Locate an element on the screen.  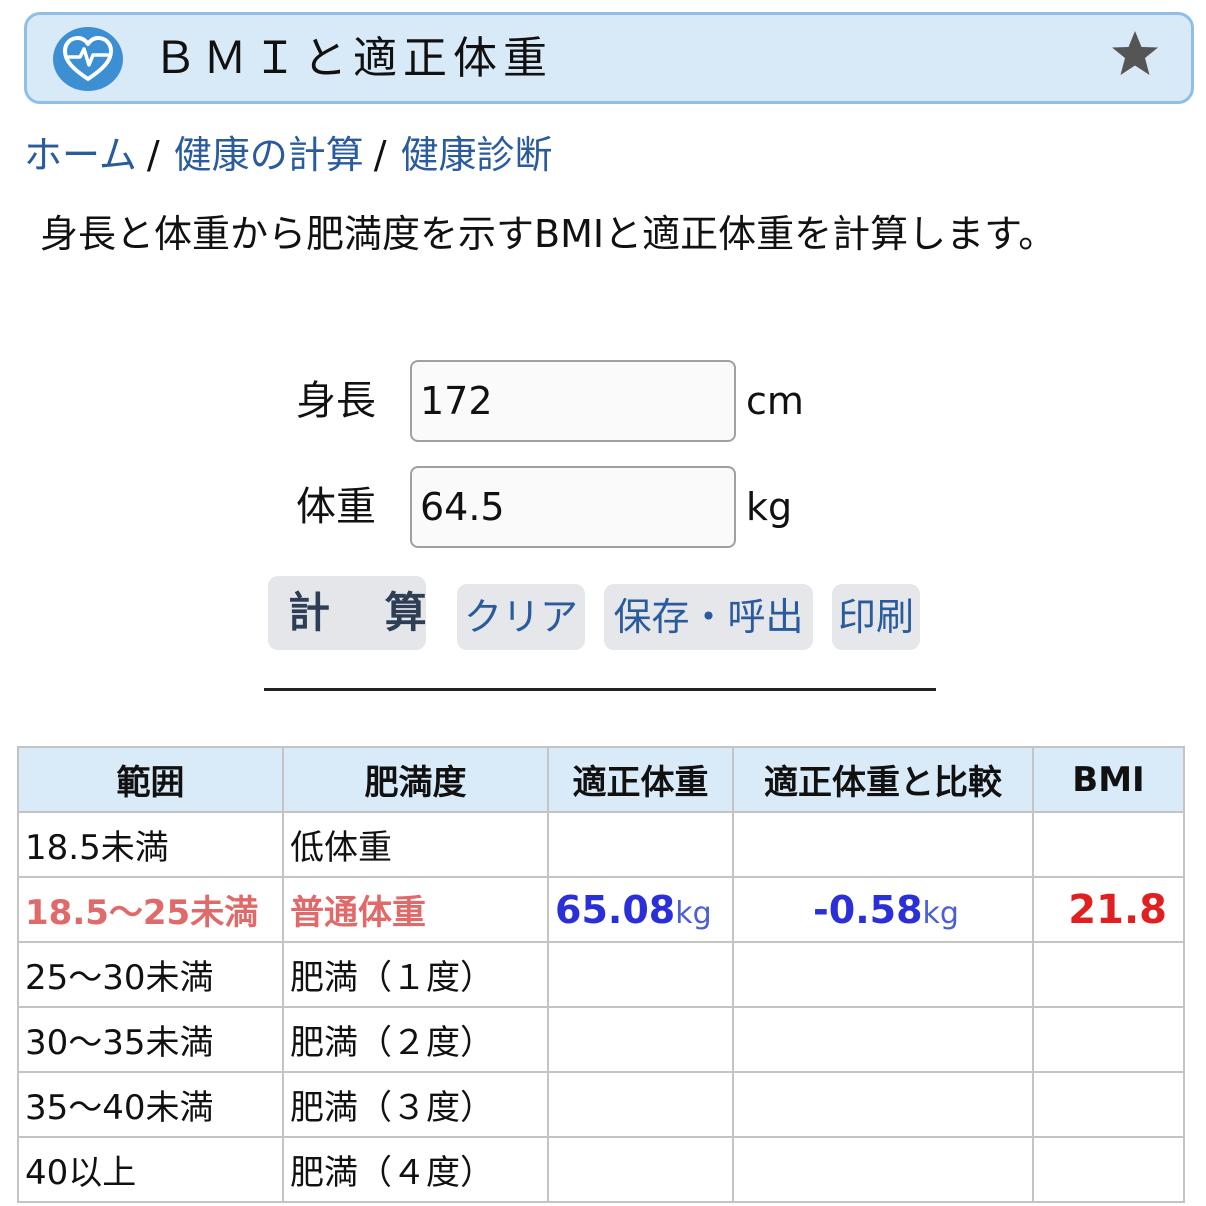
column-header-bmi: BMI is located at coordinates (1108, 779).